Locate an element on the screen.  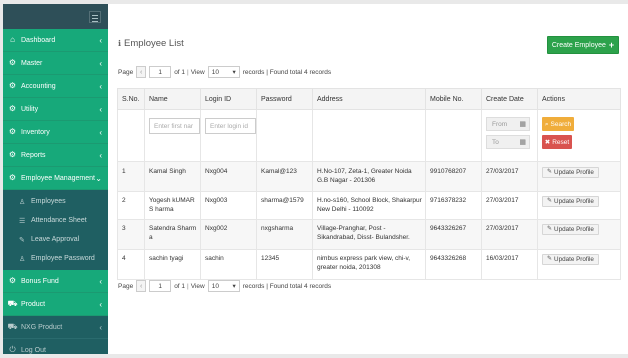
info-icon: ℹ is located at coordinates (120, 43).